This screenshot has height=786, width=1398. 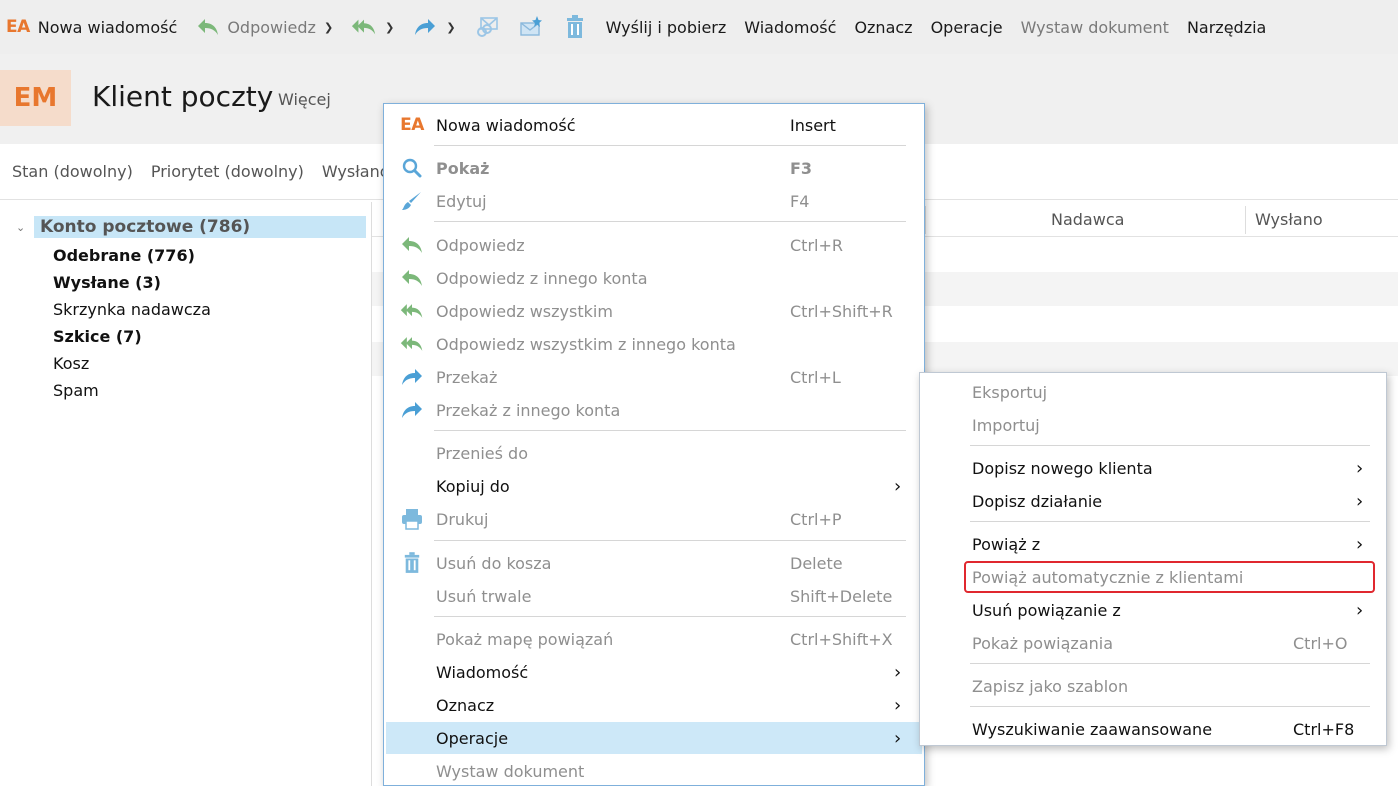 What do you see at coordinates (107, 282) in the screenshot?
I see `folder-sent: Wysłane (3)` at bounding box center [107, 282].